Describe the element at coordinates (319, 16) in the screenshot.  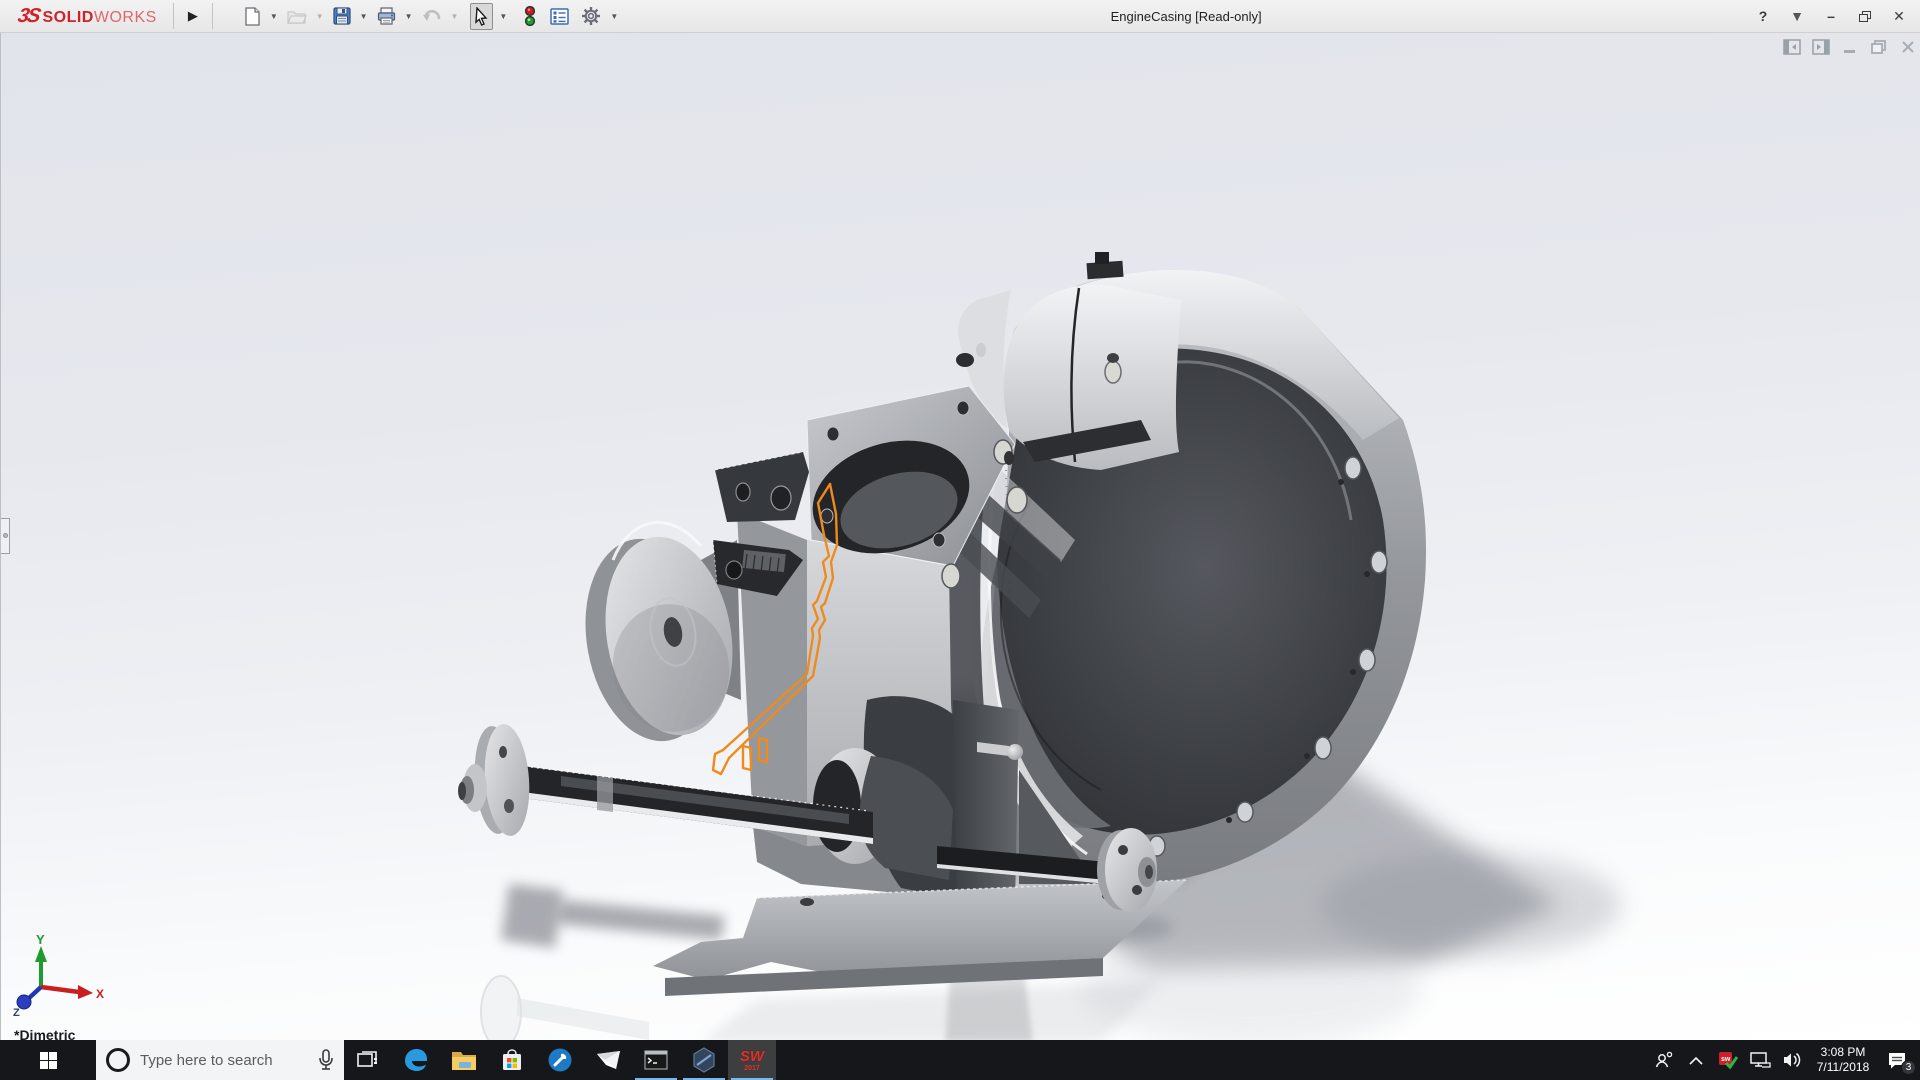
I see `open-dropdown: ▼` at that location.